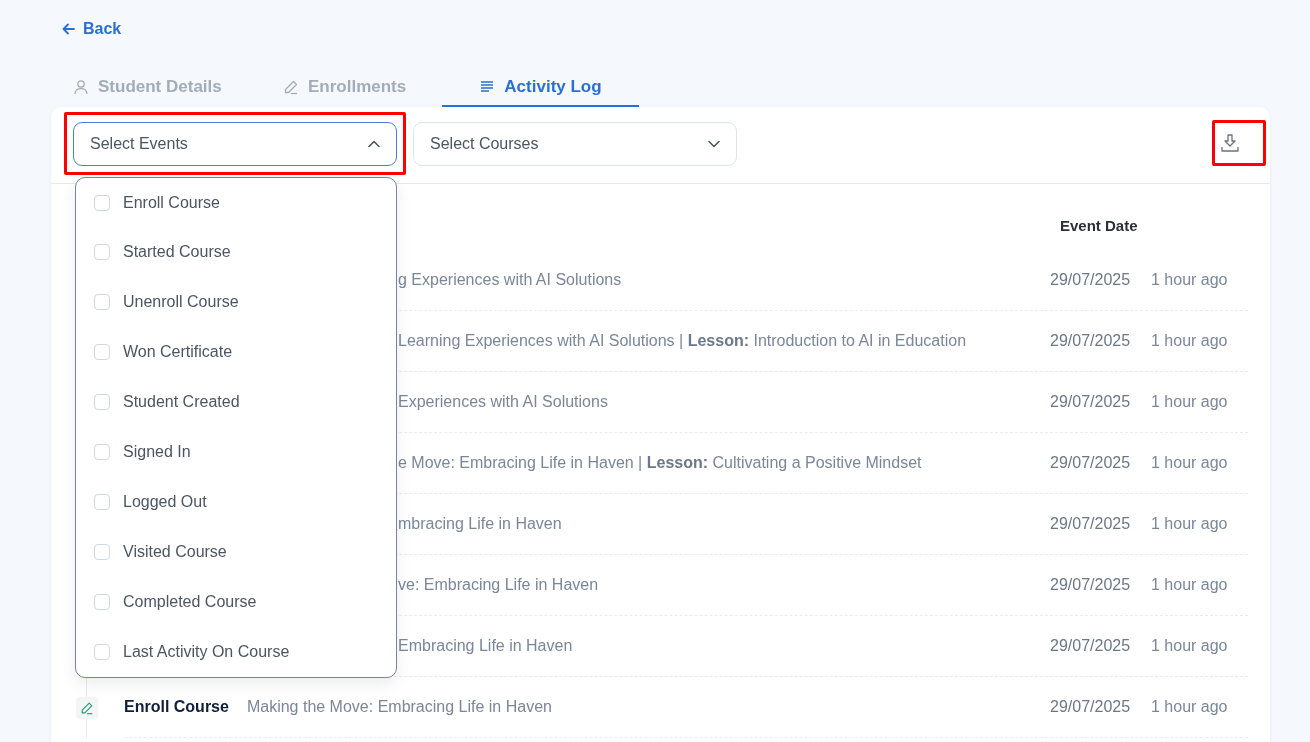 The height and width of the screenshot is (742, 1310). Describe the element at coordinates (236, 202) in the screenshot. I see `menu-item: Enroll Course` at that location.